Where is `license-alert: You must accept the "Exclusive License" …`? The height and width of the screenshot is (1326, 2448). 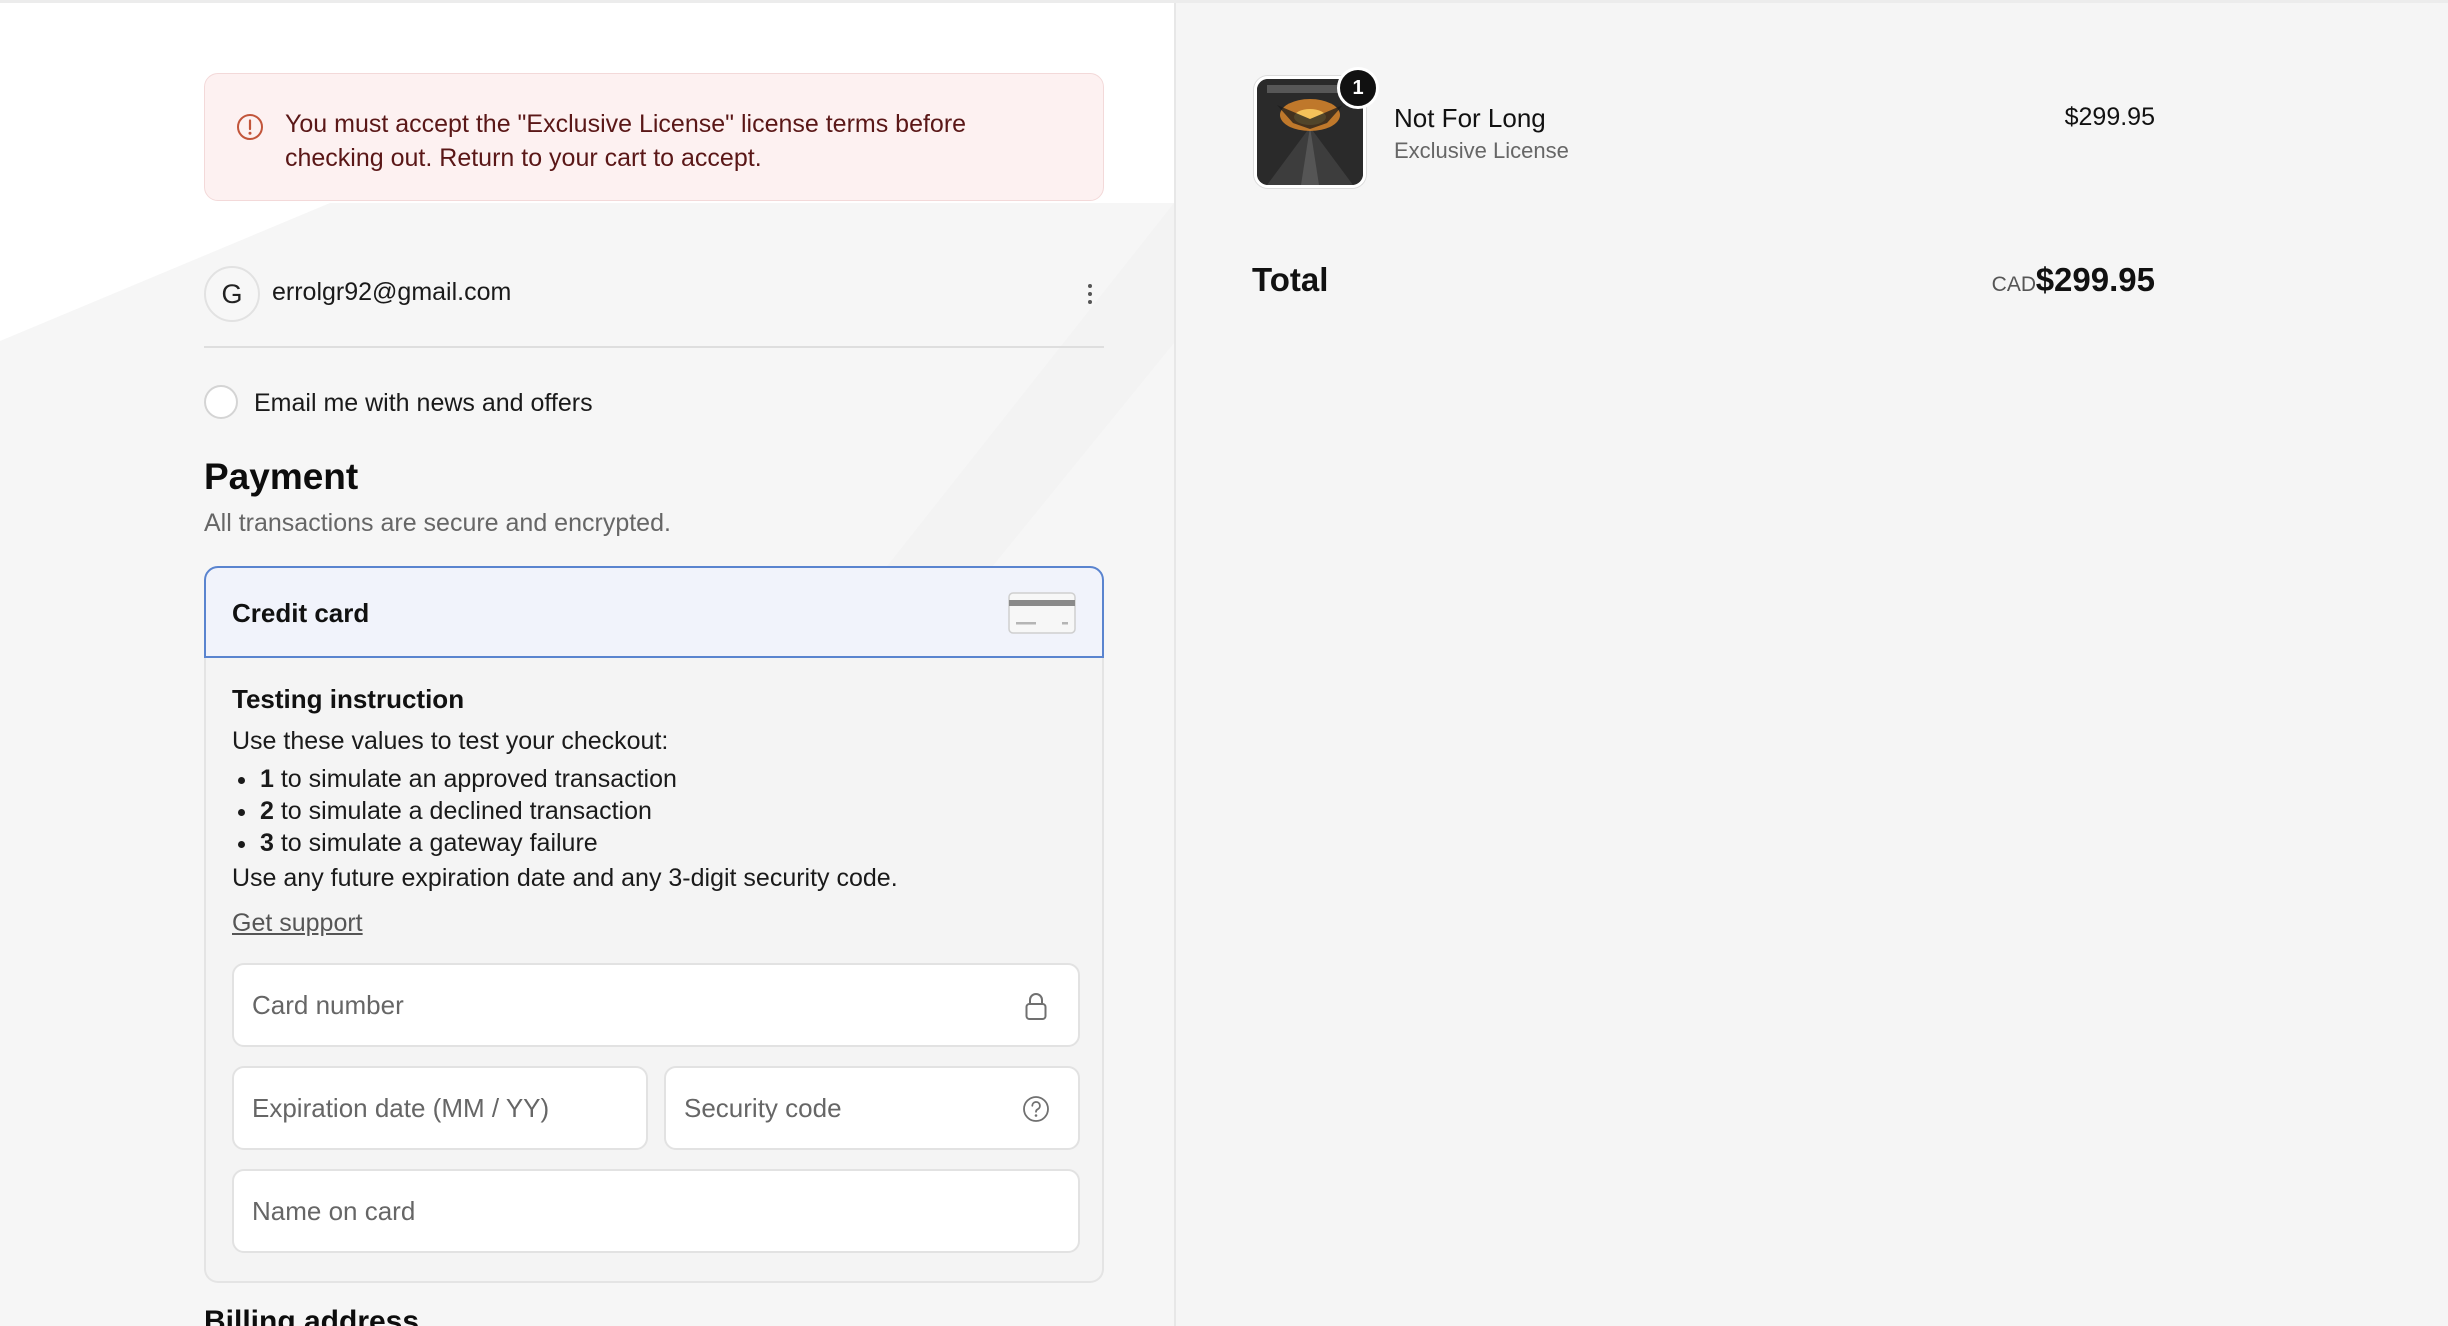
license-alert: You must accept the "Exclusive License" … is located at coordinates (654, 137).